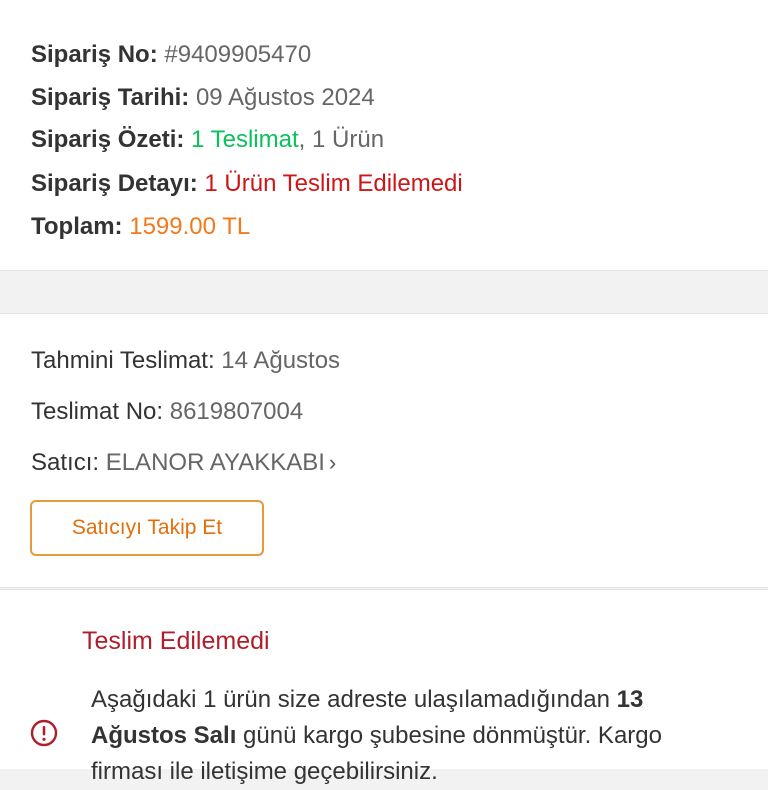  Describe the element at coordinates (176, 641) in the screenshot. I see `status-title: Teslim Edilemedi` at that location.